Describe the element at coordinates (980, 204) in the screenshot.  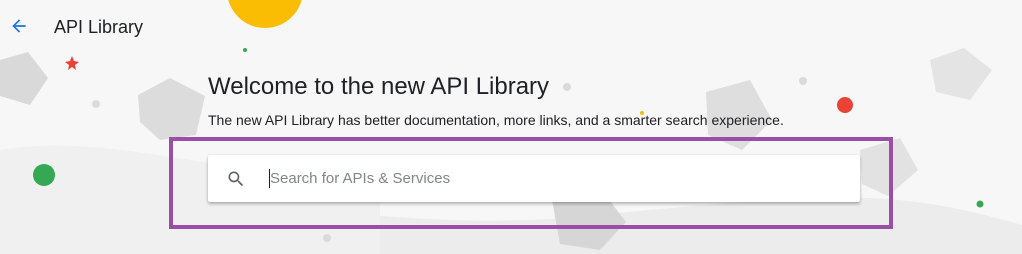
I see `green-dot` at that location.